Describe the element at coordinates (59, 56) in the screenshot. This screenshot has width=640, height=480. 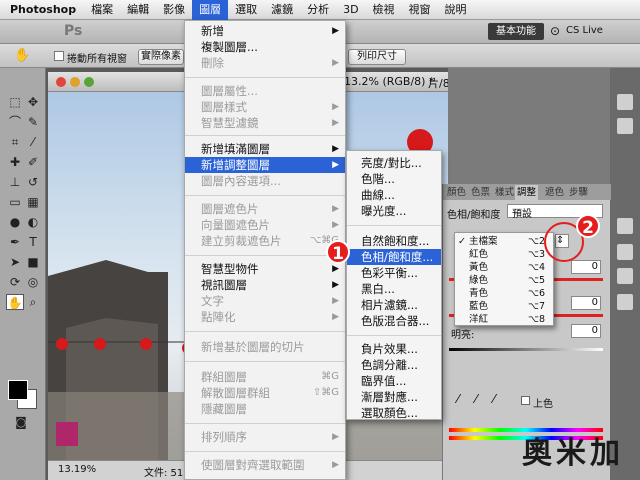
I see `scroll-all-checkbox` at that location.